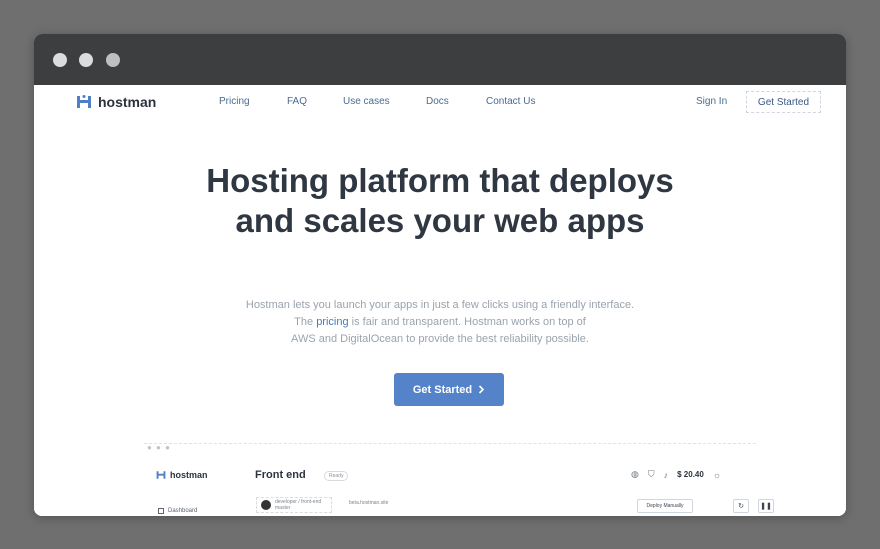 Image resolution: width=880 pixels, height=549 pixels. I want to click on preview-repo-branch: master, so click(283, 508).